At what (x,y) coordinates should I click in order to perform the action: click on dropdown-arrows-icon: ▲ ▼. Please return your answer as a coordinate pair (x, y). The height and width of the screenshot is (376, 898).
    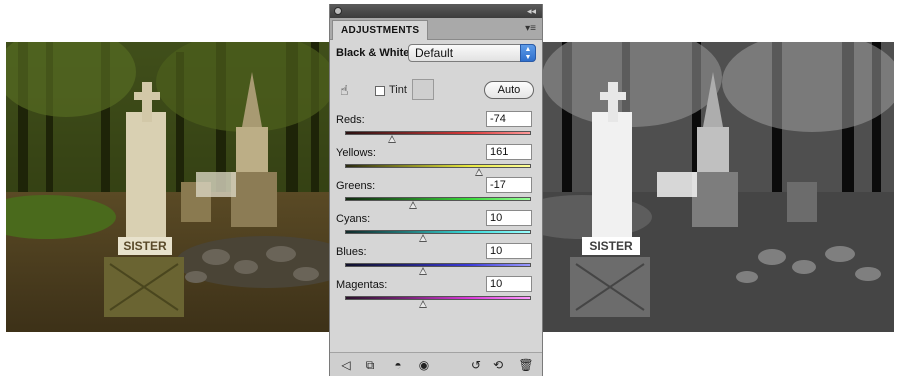
    Looking at the image, I should click on (528, 53).